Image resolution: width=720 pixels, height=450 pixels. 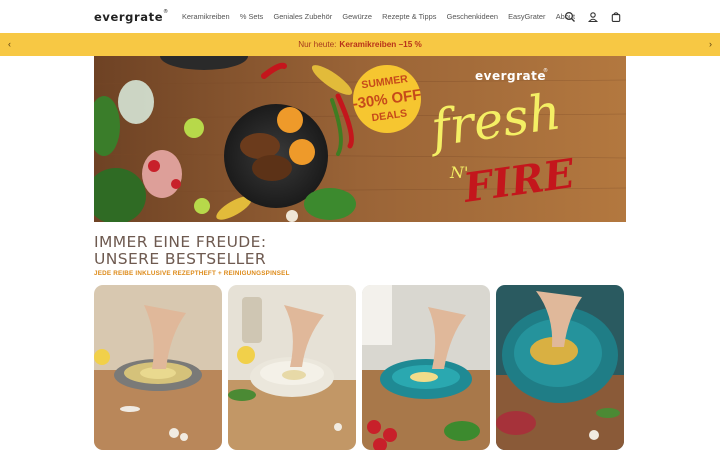 I want to click on search-icon, so click(x=570, y=16).